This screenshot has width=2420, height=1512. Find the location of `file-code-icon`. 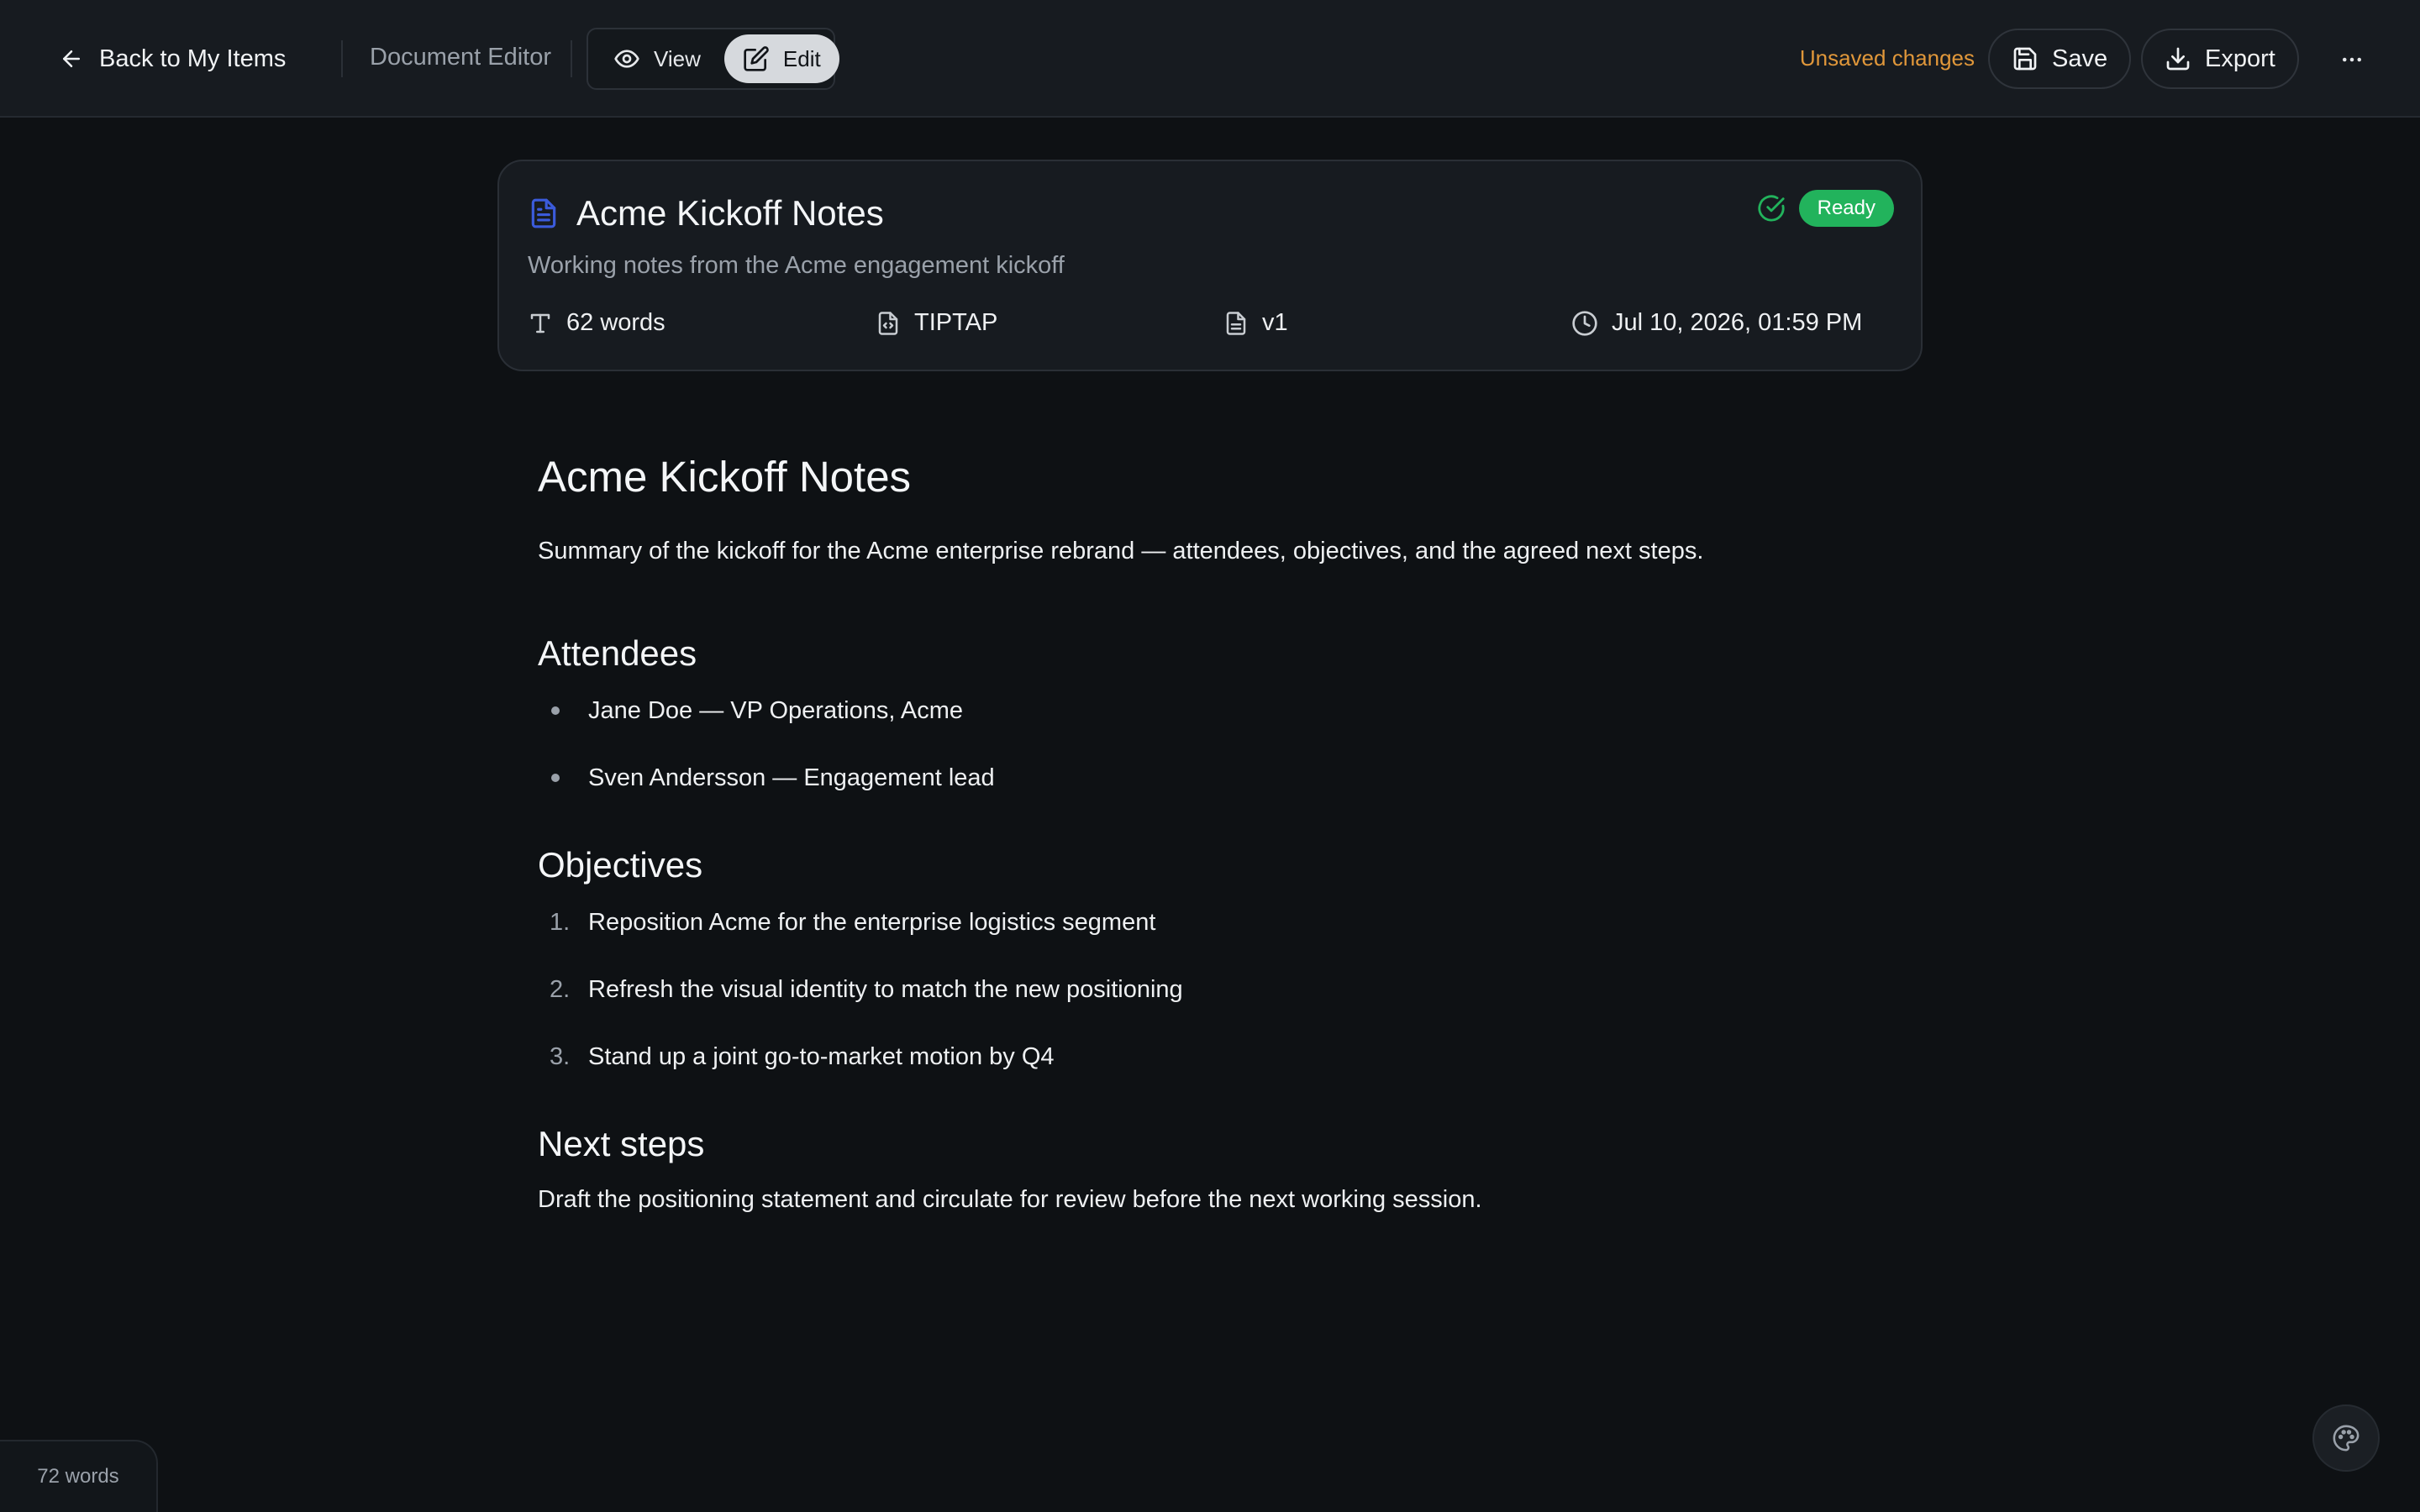

file-code-icon is located at coordinates (889, 323).